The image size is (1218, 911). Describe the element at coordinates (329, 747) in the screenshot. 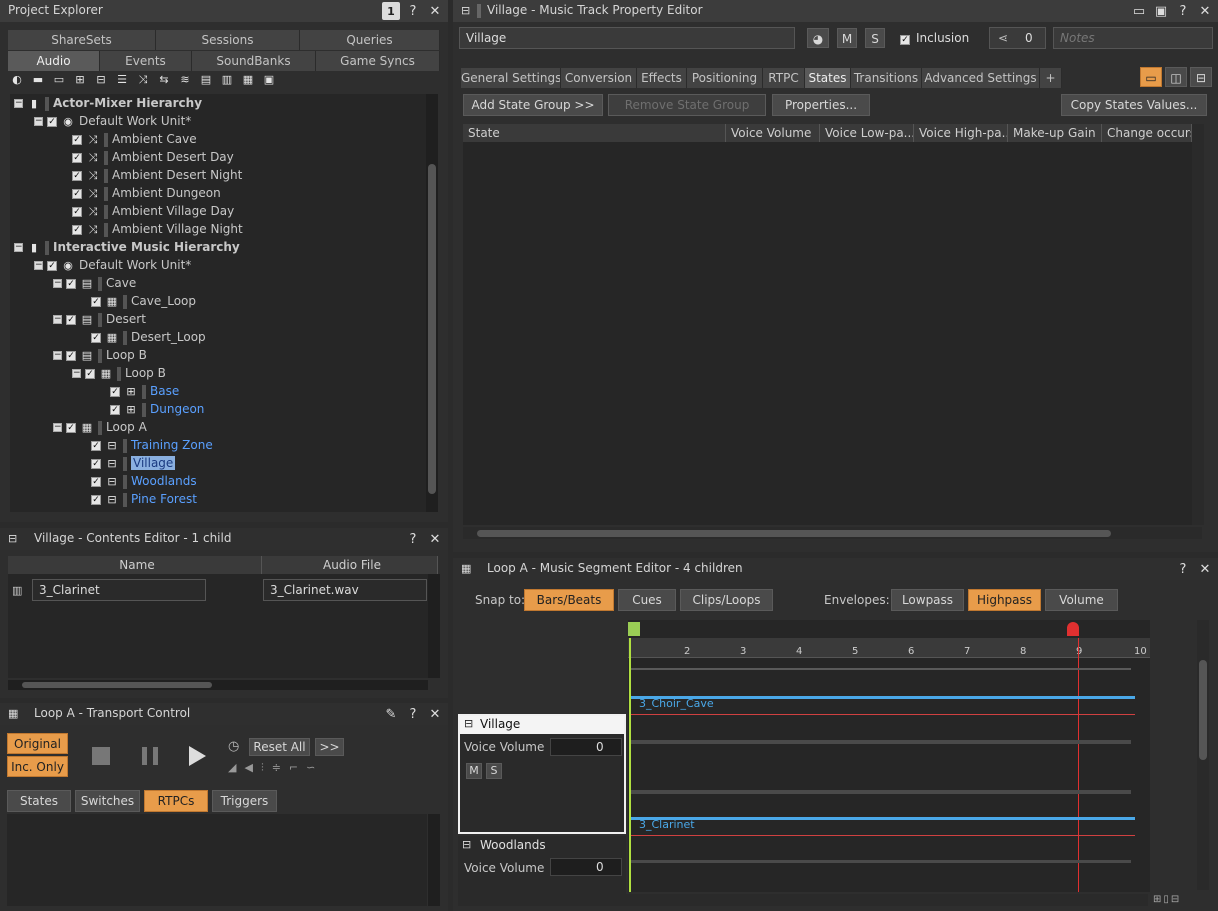

I see `more-button: >>` at that location.